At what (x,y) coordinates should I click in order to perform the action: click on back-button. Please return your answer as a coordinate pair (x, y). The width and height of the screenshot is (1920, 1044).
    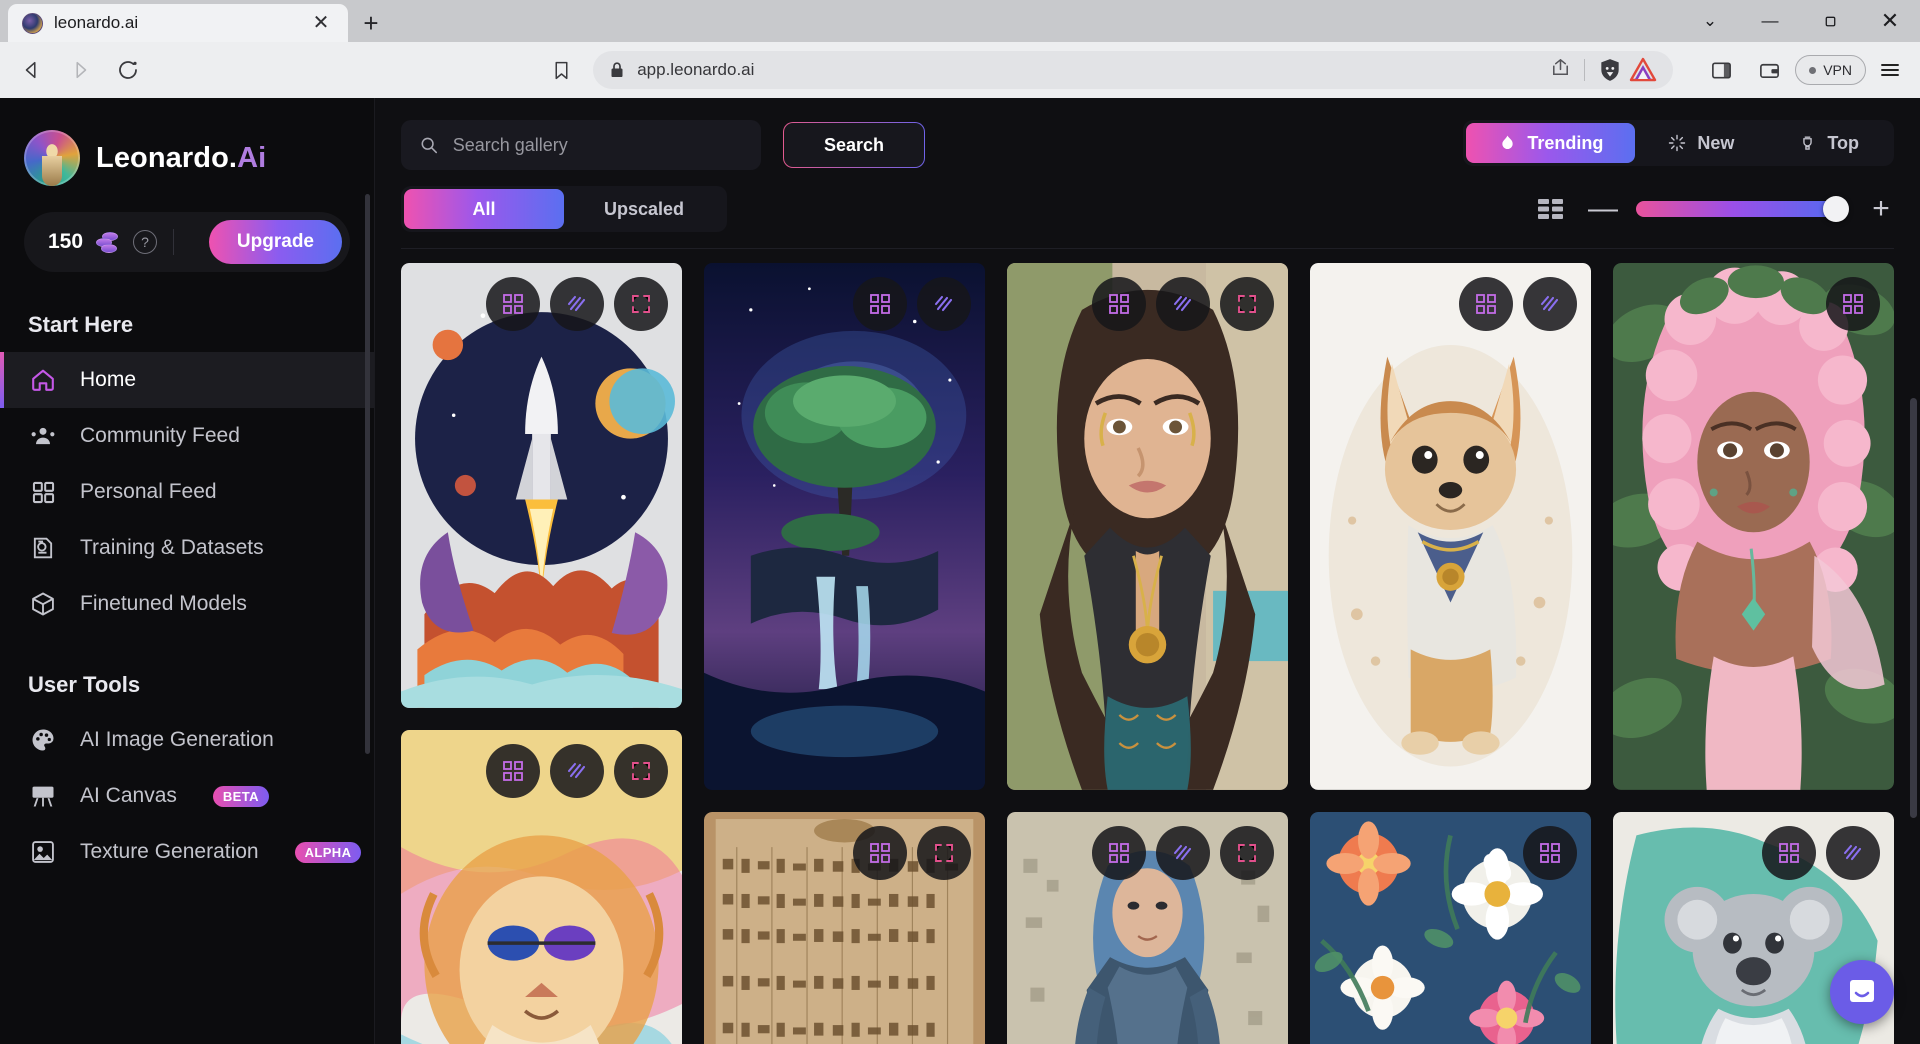
    Looking at the image, I should click on (32, 70).